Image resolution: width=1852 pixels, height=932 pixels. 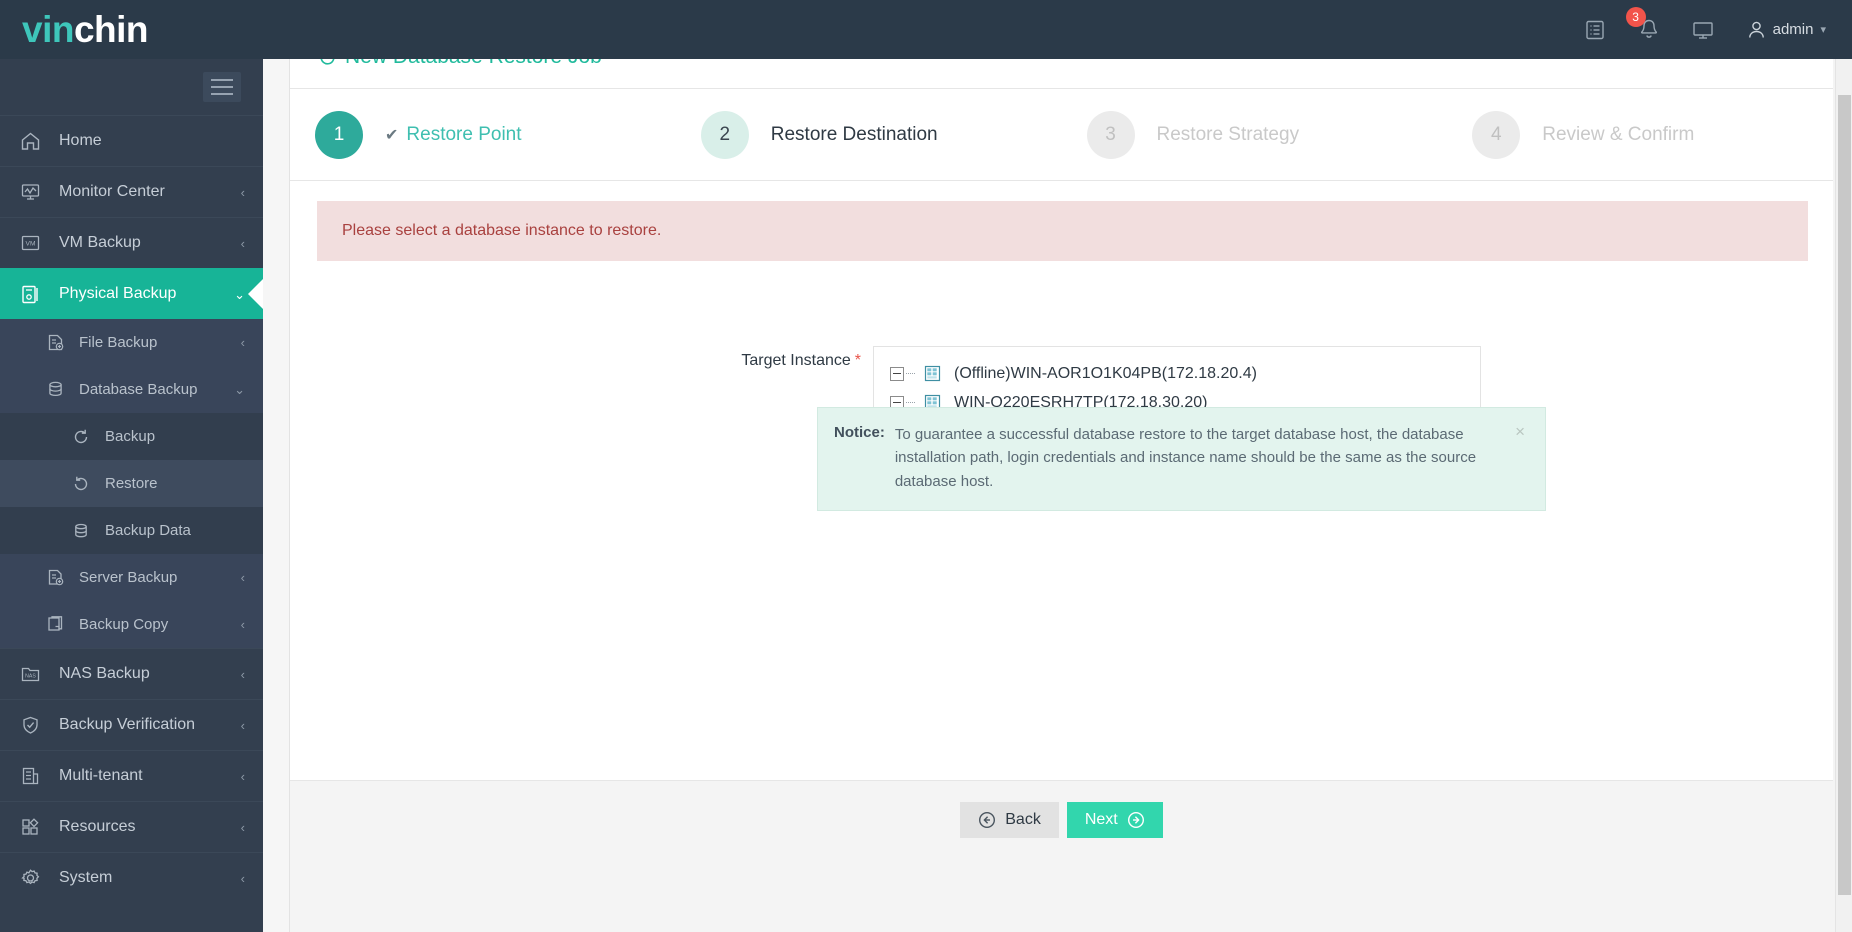 What do you see at coordinates (131, 436) in the screenshot?
I see `sidebar-item-backup: Backup` at bounding box center [131, 436].